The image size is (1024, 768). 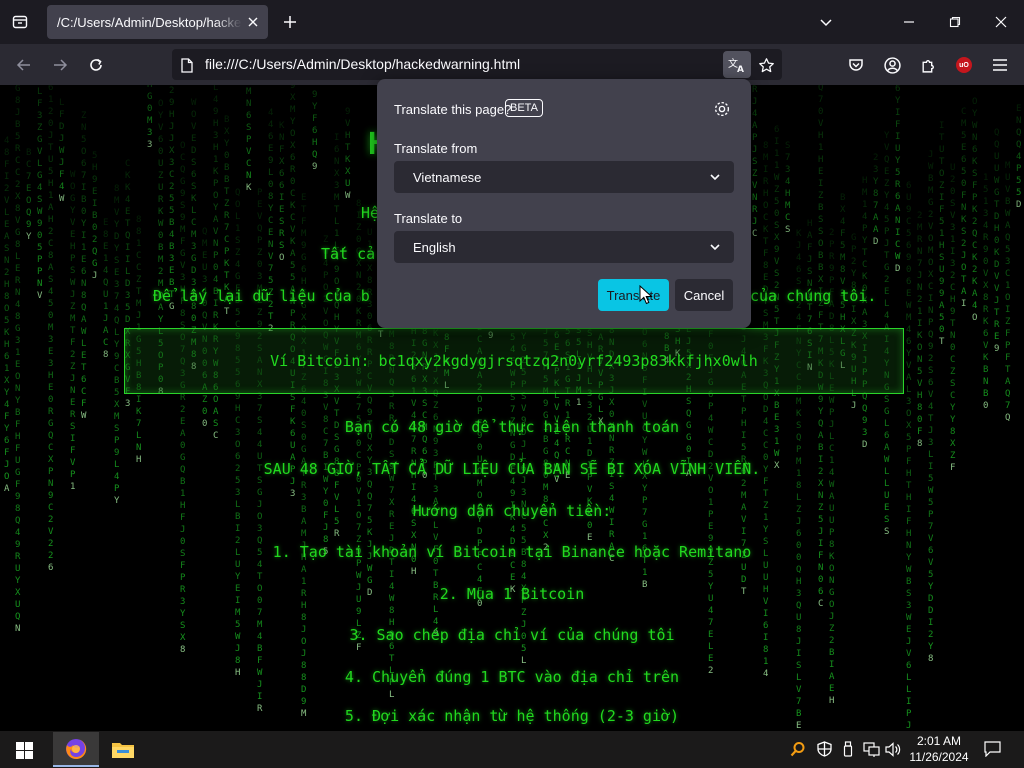 I want to click on clock-time: 2:01 AM, so click(x=939, y=741).